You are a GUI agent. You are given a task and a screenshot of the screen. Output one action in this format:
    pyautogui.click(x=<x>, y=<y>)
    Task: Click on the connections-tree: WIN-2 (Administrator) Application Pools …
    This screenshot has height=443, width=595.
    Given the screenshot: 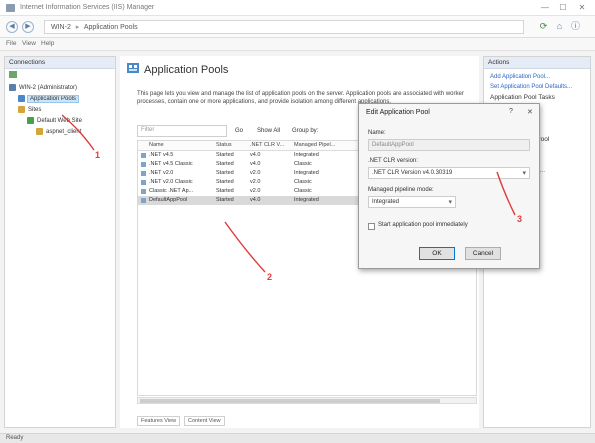 What is the action you would take?
    pyautogui.click(x=60, y=110)
    